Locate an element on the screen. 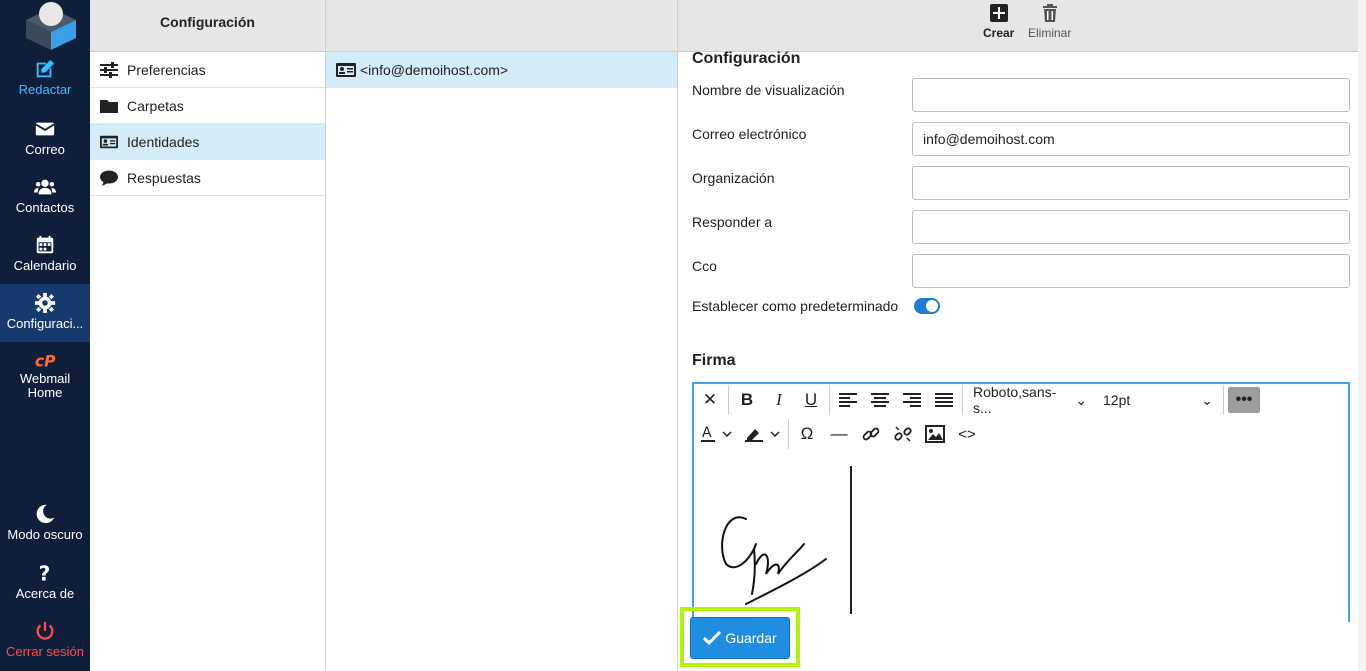 The image size is (1366, 671). menu-item-label: Preferencias is located at coordinates (166, 69).